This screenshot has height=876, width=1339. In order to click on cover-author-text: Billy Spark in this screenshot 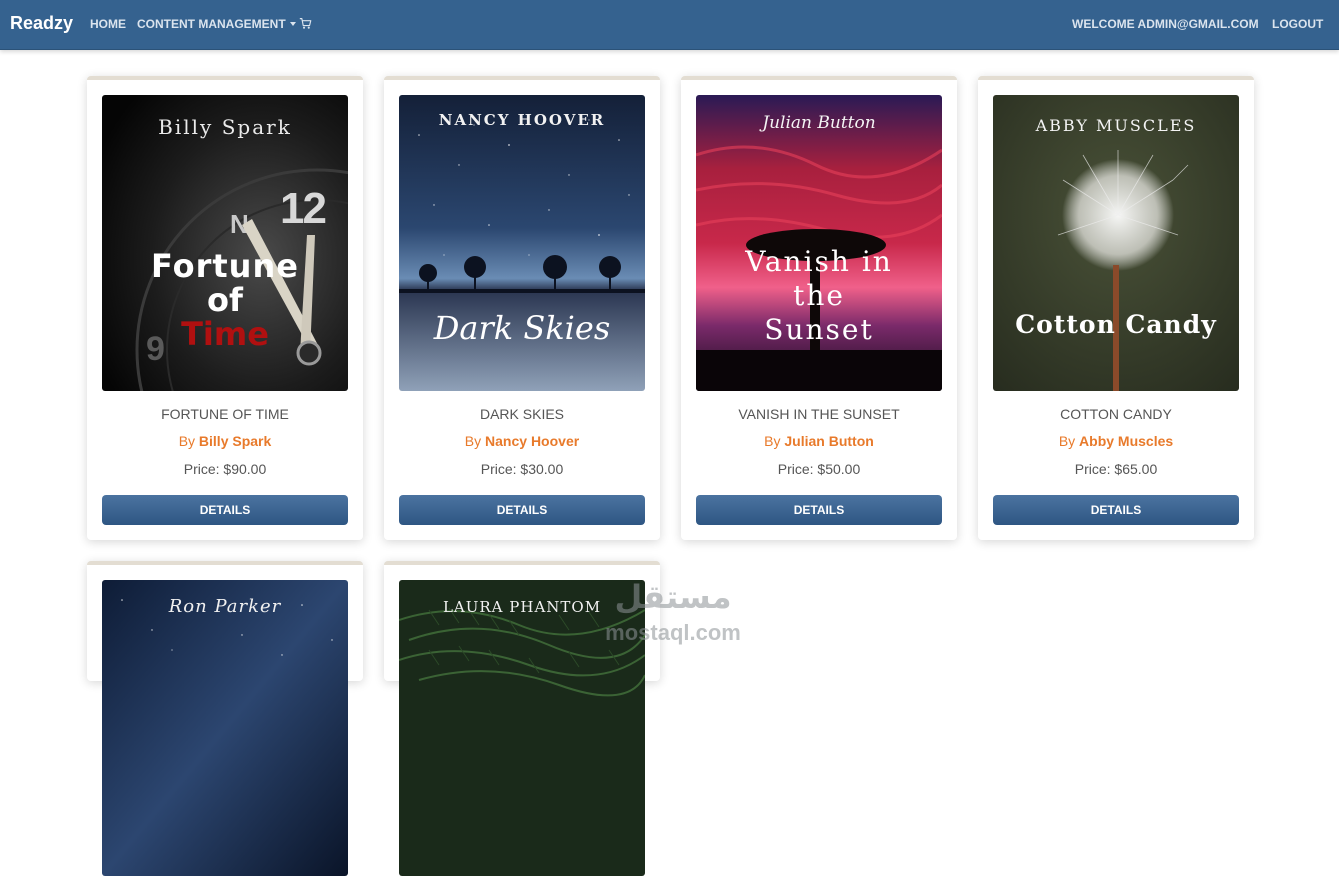, I will do `click(225, 127)`.